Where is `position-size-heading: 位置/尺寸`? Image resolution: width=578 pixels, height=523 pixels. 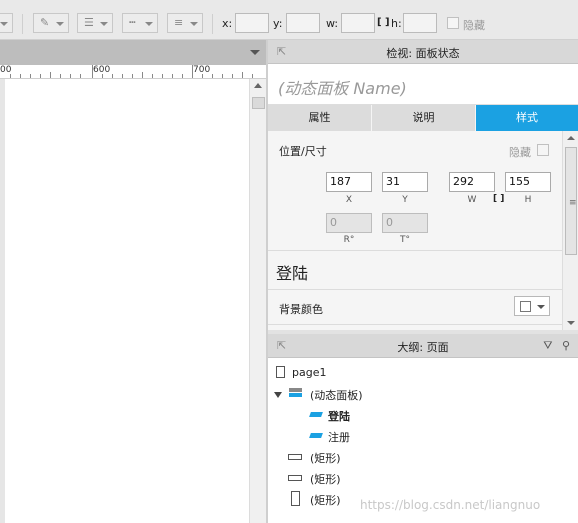
position-size-heading: 位置/尺寸 is located at coordinates (303, 151).